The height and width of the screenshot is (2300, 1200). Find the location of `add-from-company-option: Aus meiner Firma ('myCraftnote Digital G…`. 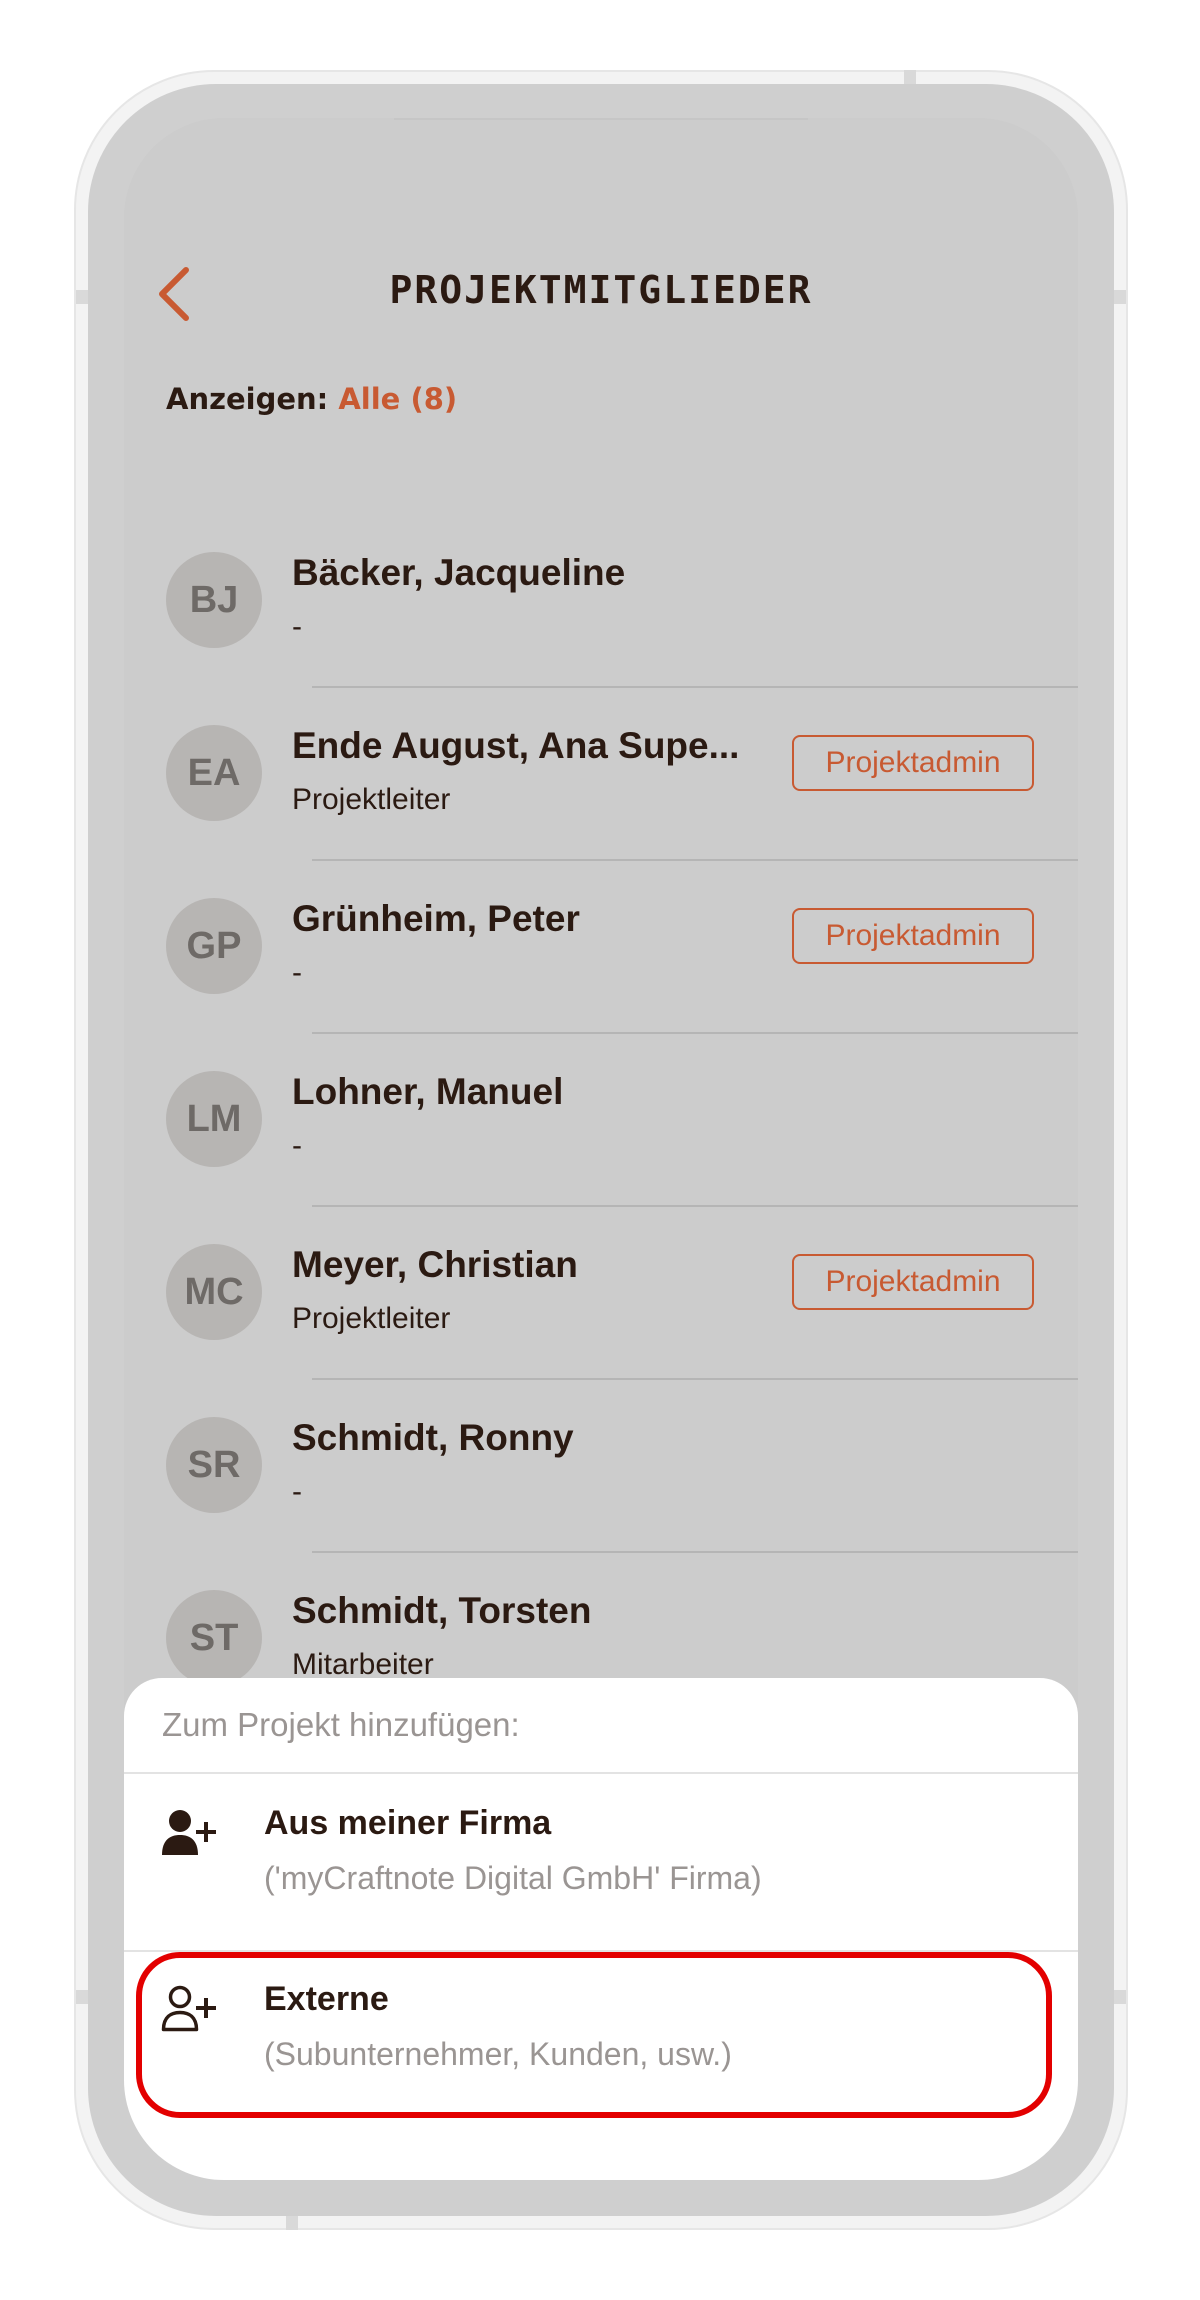

add-from-company-option: Aus meiner Firma ('myCraftnote Digital G… is located at coordinates (601, 1861).